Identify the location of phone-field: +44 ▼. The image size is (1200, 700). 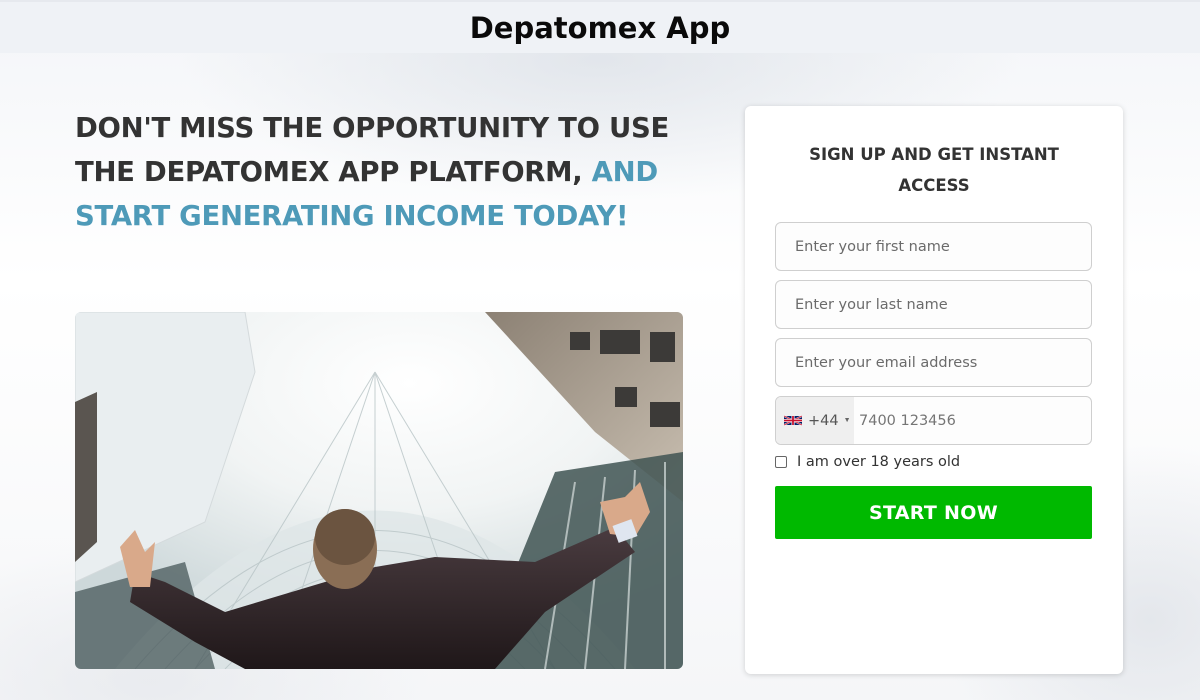
(933, 420).